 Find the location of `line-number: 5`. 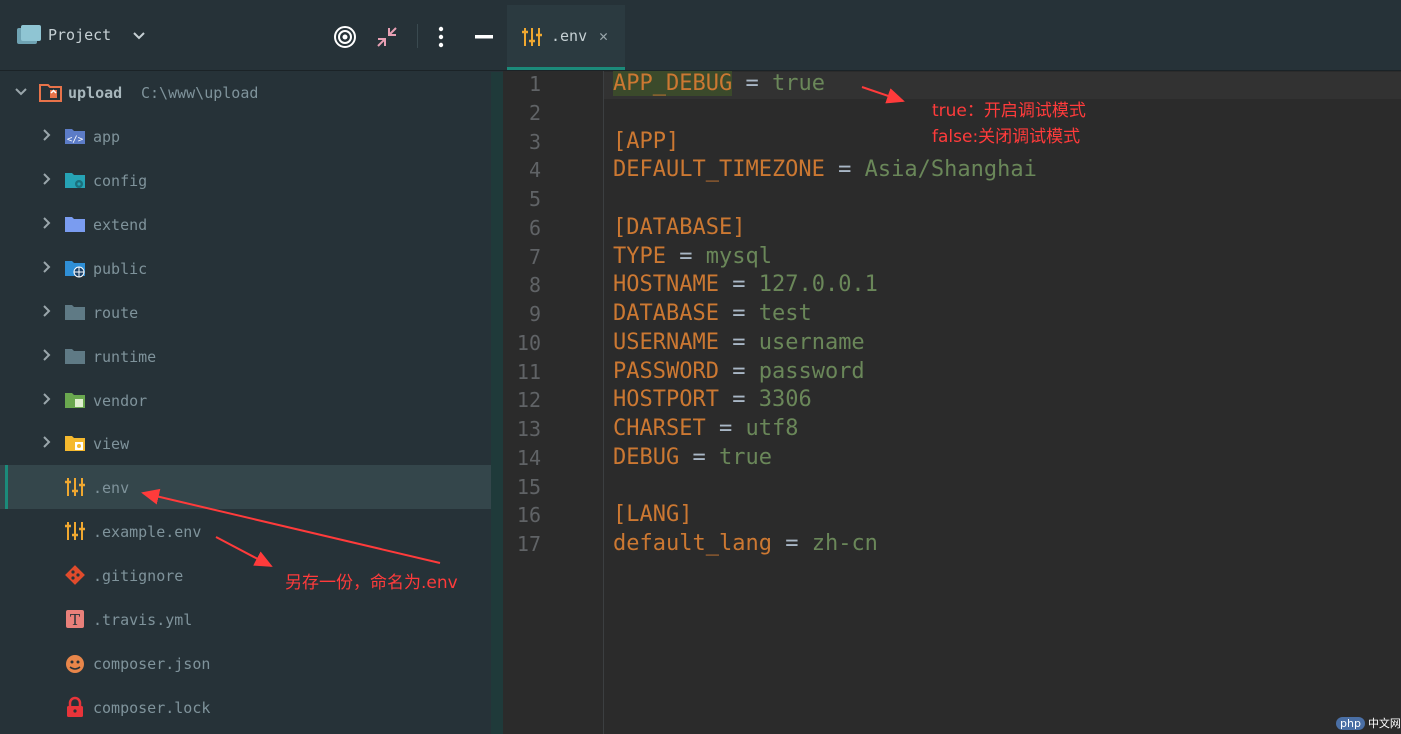

line-number: 5 is located at coordinates (534, 199).